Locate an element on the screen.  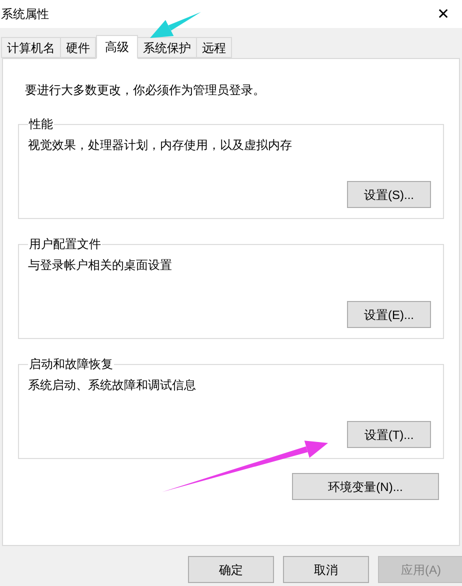
dialog-button: 取消 is located at coordinates (326, 569).